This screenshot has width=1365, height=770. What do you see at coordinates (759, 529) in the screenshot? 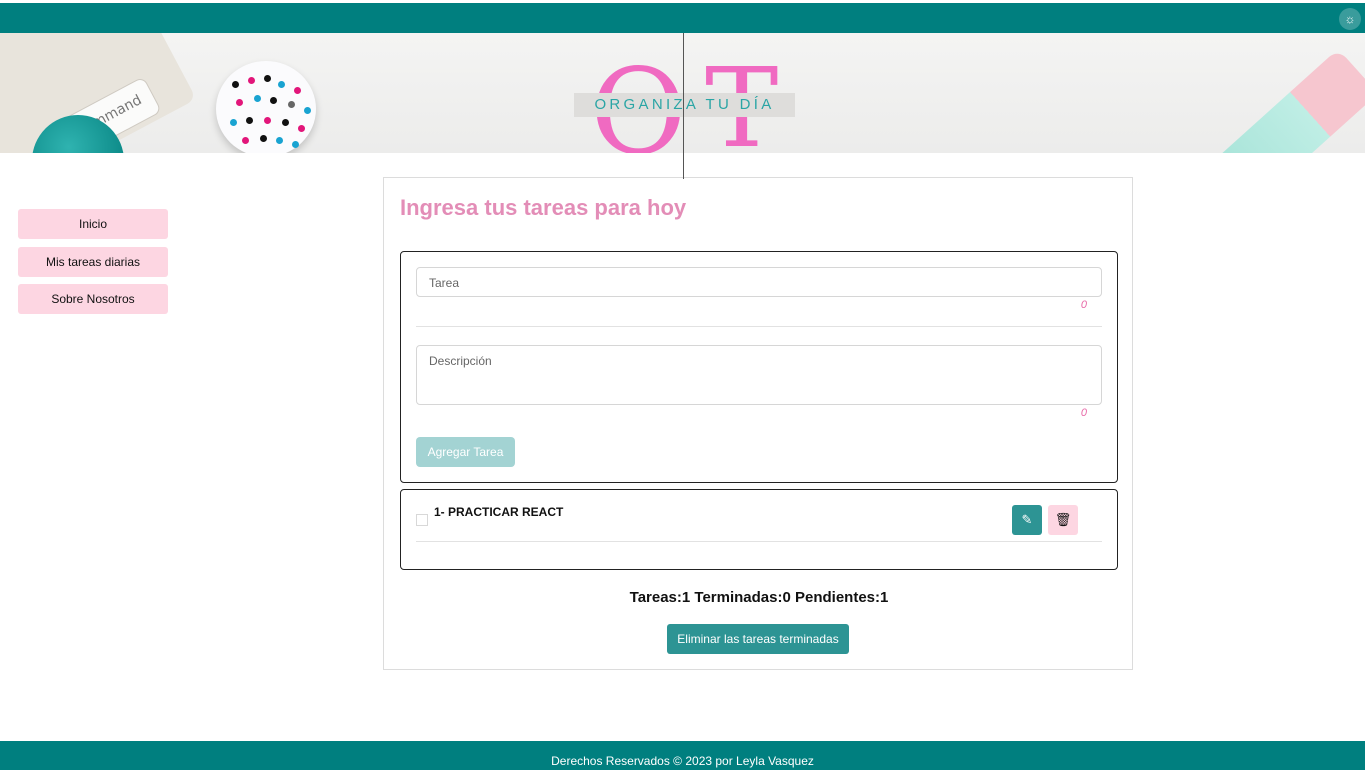
I see `task-list: 1- PRACTICAR REACT ✎ 🗑` at bounding box center [759, 529].